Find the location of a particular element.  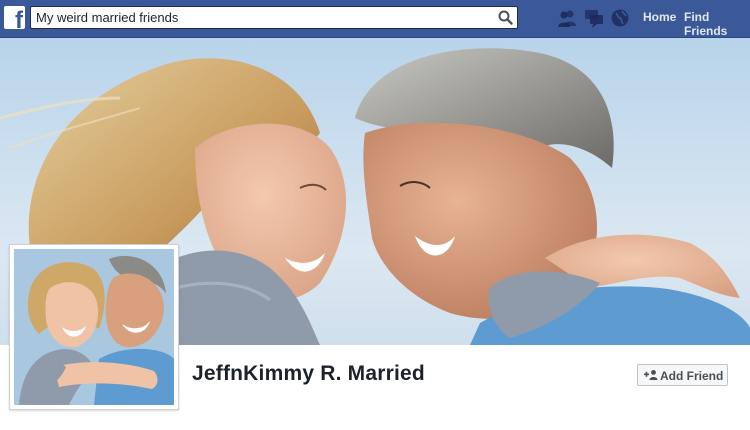

search-box is located at coordinates (274, 17).